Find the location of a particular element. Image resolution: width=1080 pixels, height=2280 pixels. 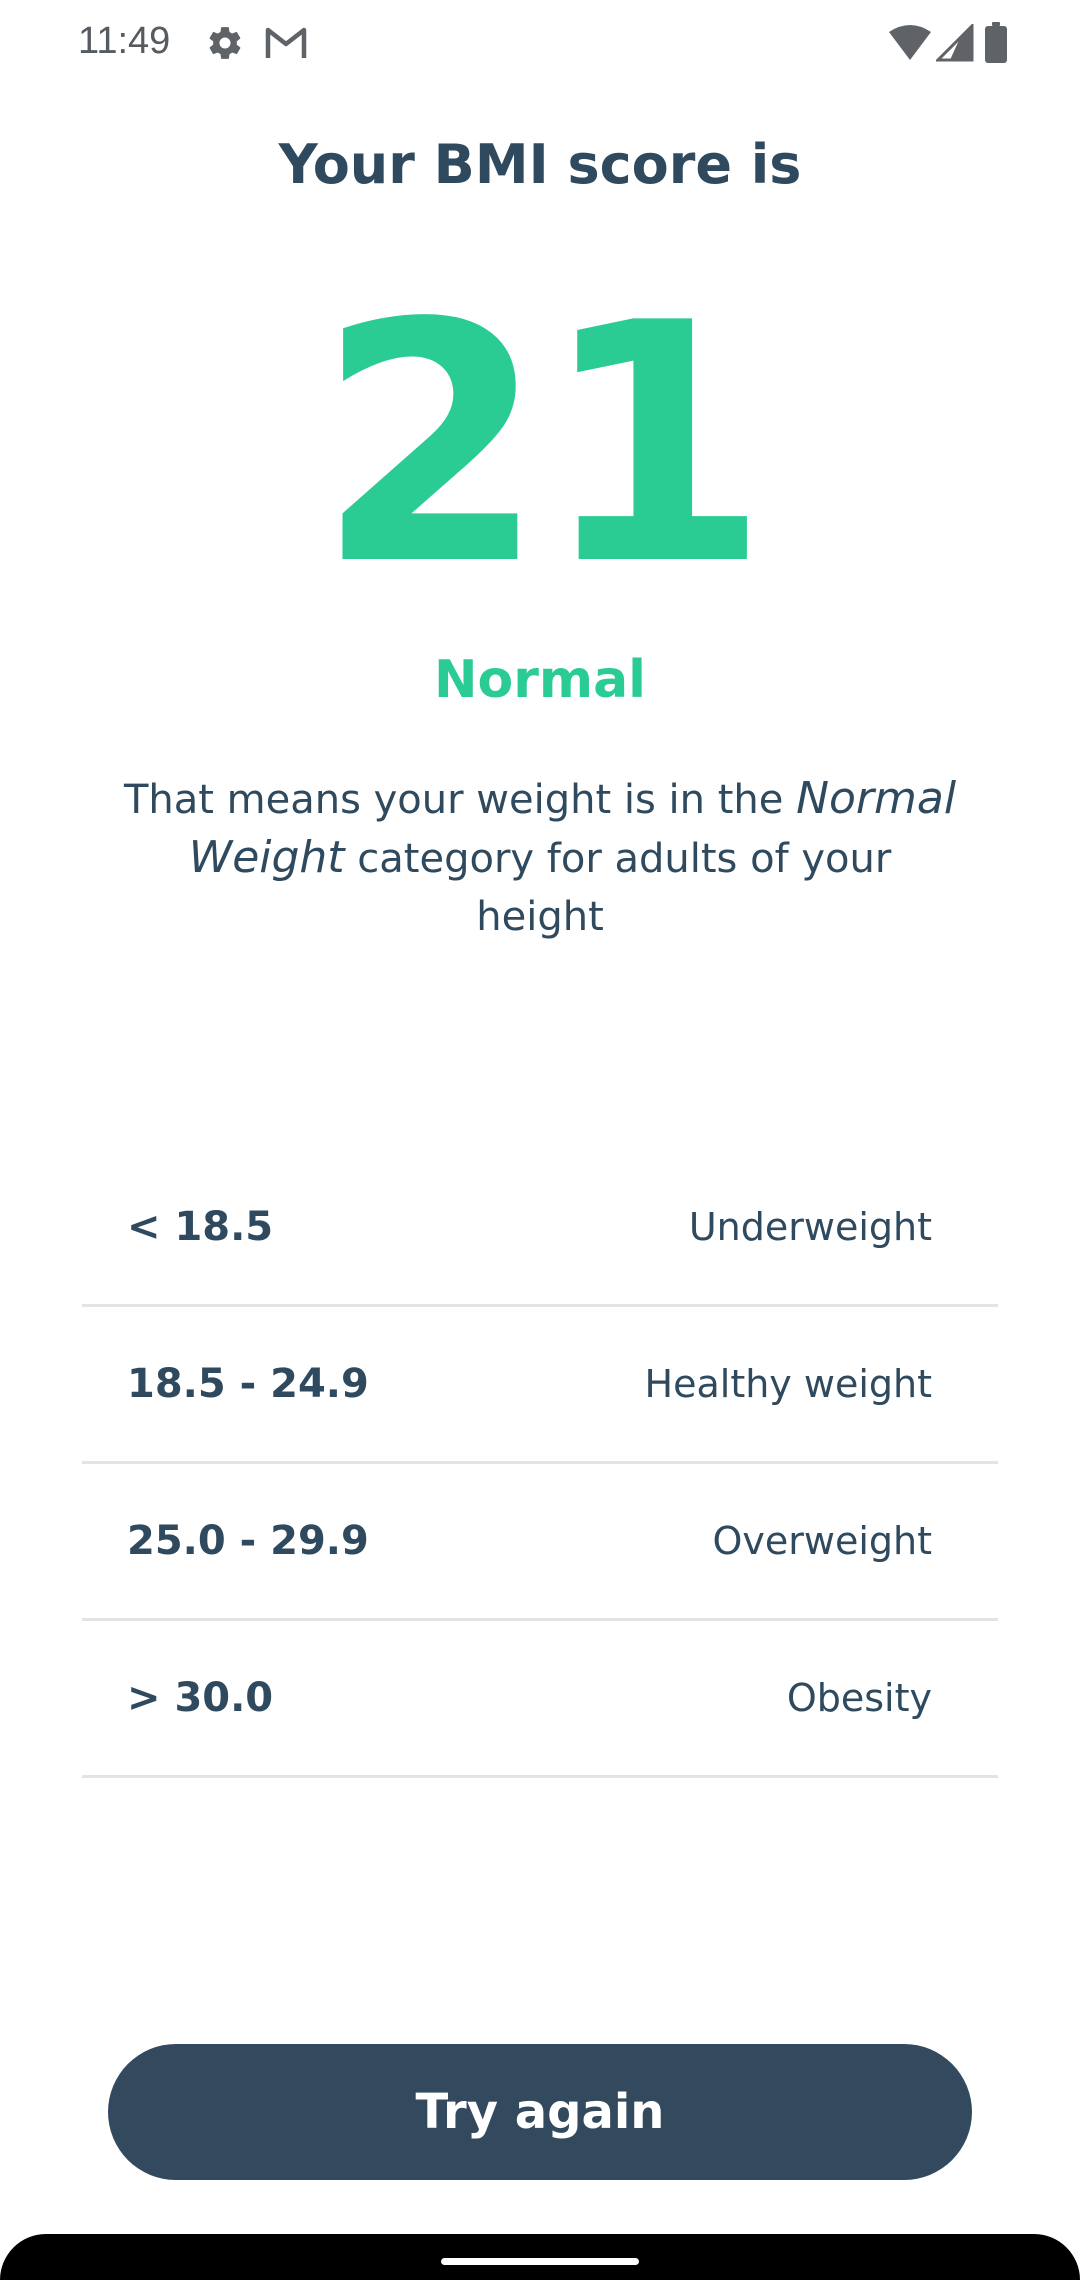

navigation-bar is located at coordinates (540, 2257).